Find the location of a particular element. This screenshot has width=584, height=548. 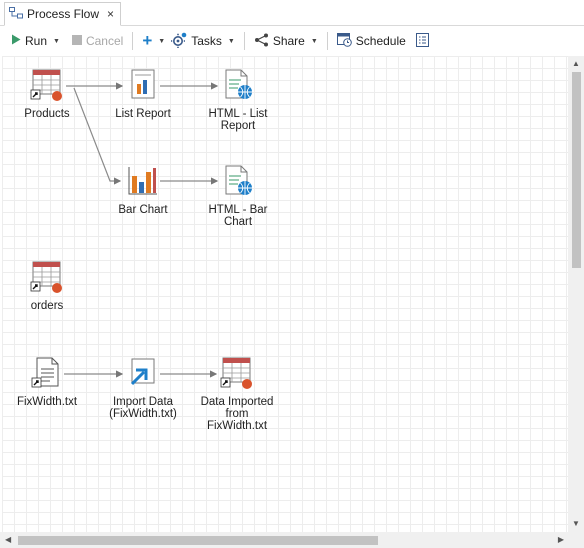

node-label: List Report is located at coordinates (143, 114).